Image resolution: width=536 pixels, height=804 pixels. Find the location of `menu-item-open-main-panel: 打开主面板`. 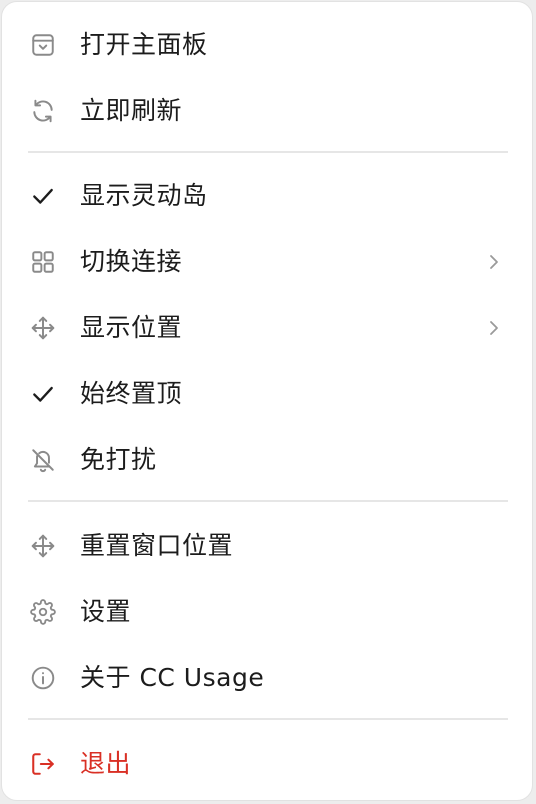

menu-item-open-main-panel: 打开主面板 is located at coordinates (267, 45).